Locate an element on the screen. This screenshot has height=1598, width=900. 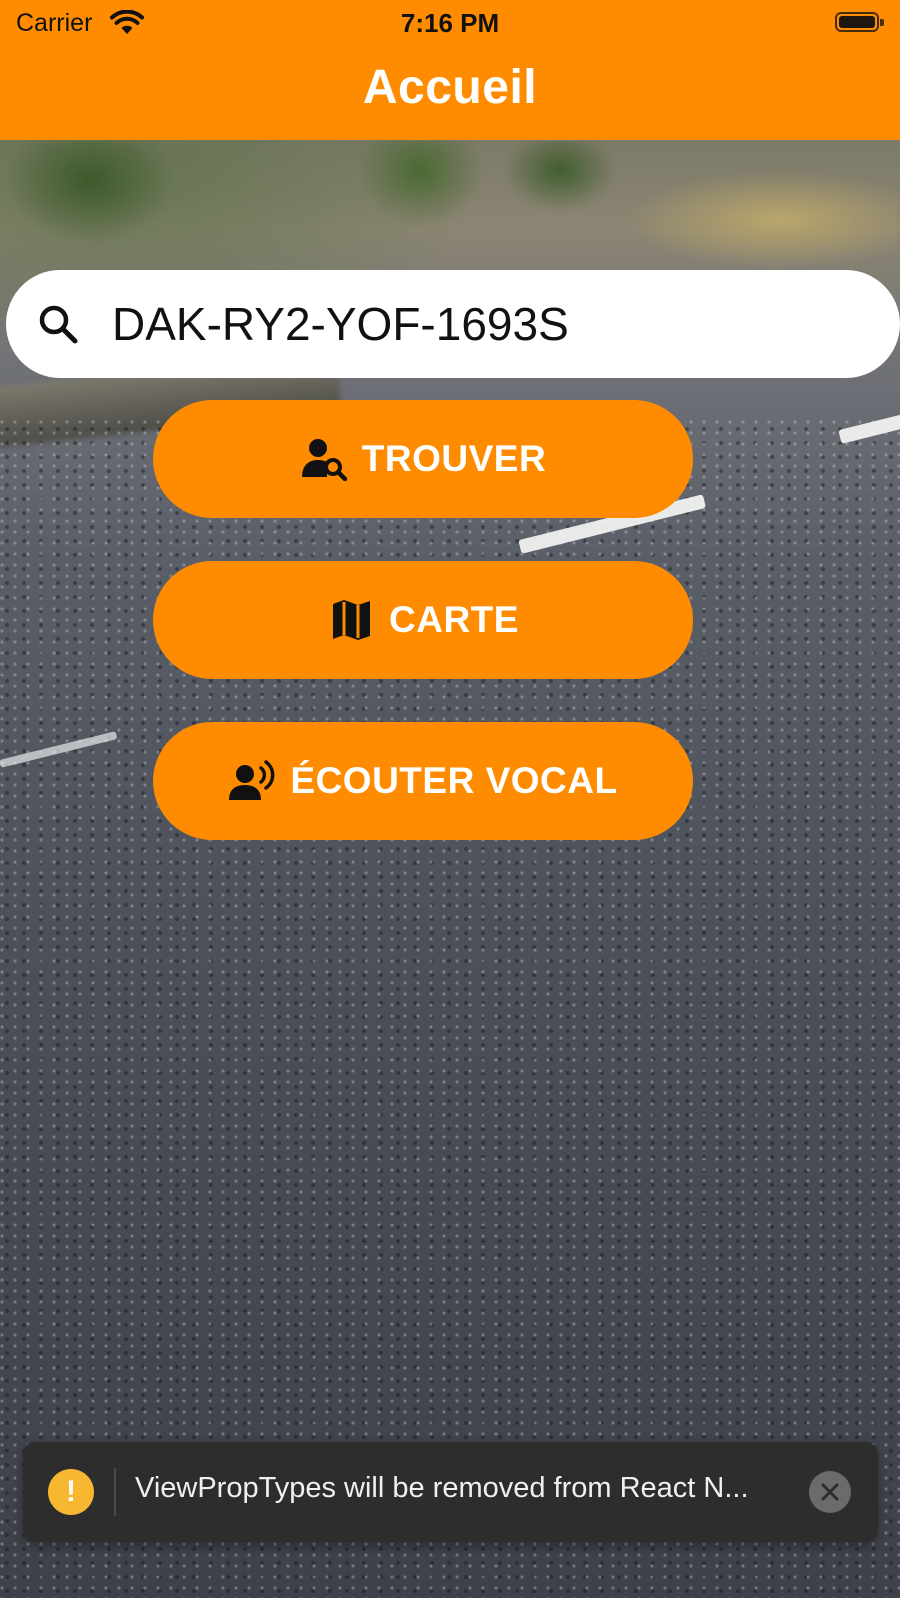
find-button: TROUVER is located at coordinates (423, 459).